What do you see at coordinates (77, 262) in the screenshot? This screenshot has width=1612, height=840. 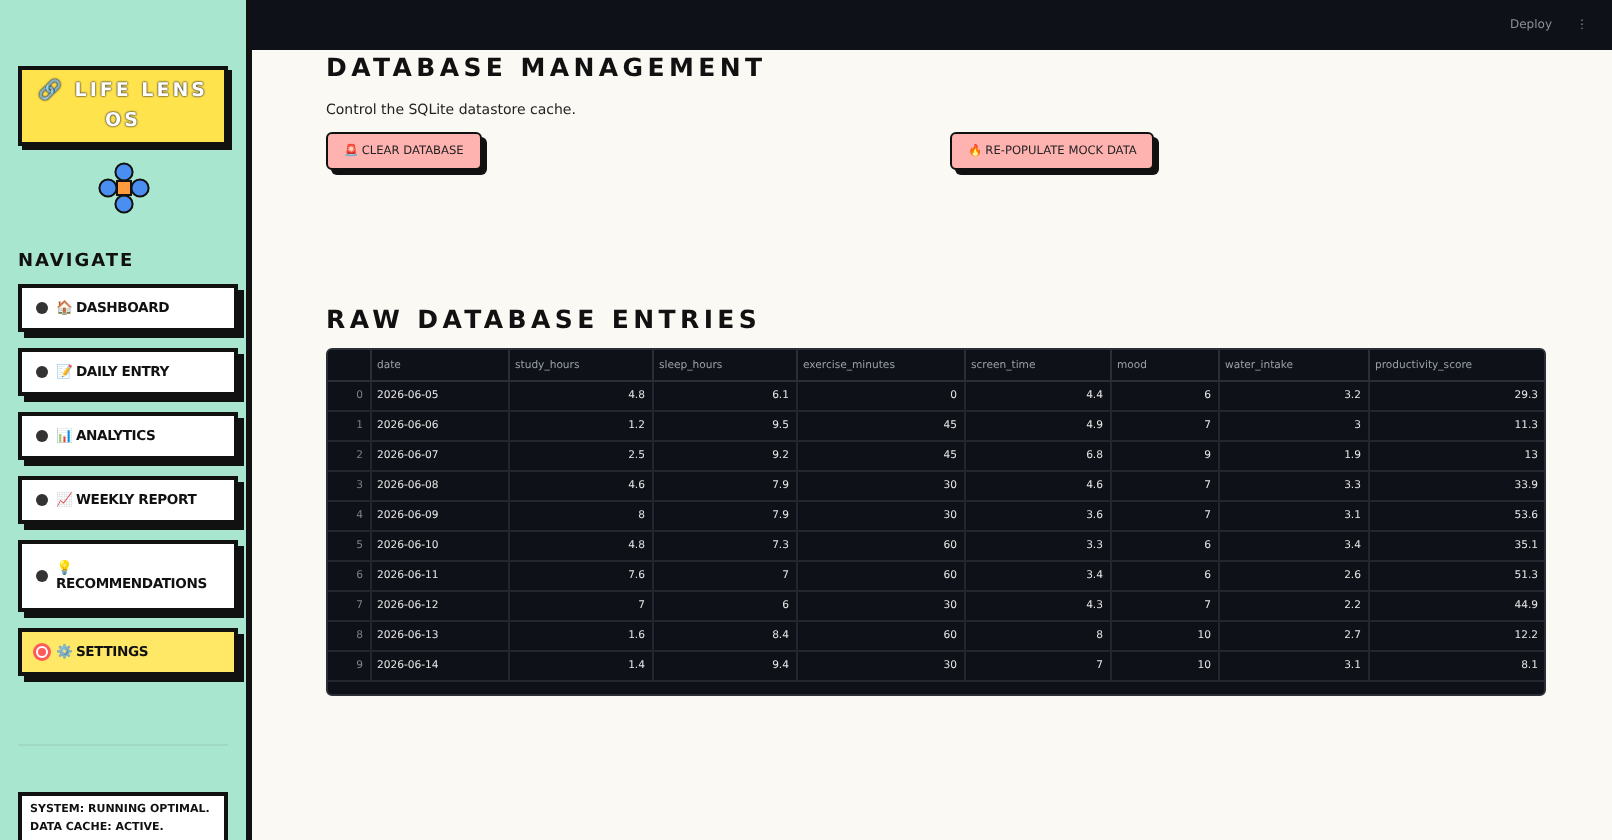 I see `section-title: NAVIGATE` at bounding box center [77, 262].